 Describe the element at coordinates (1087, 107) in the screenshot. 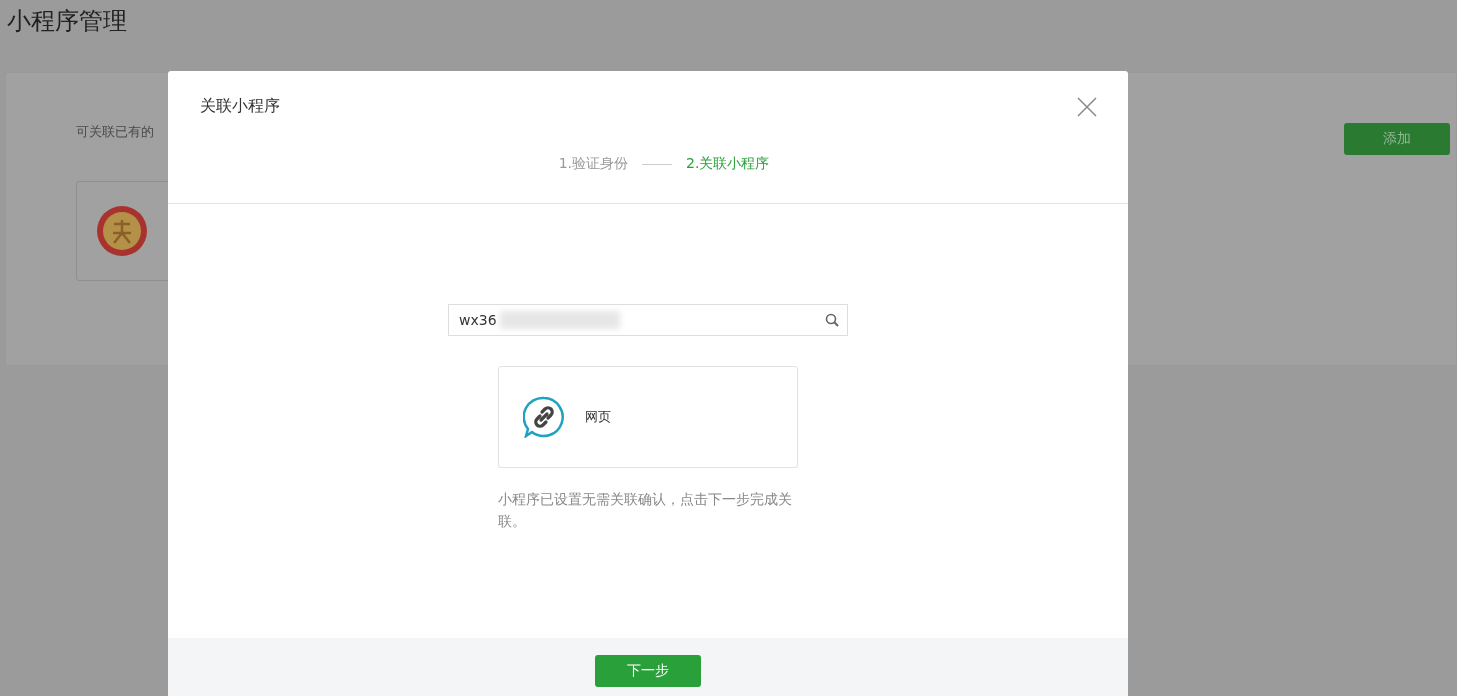

I see `close-icon` at that location.